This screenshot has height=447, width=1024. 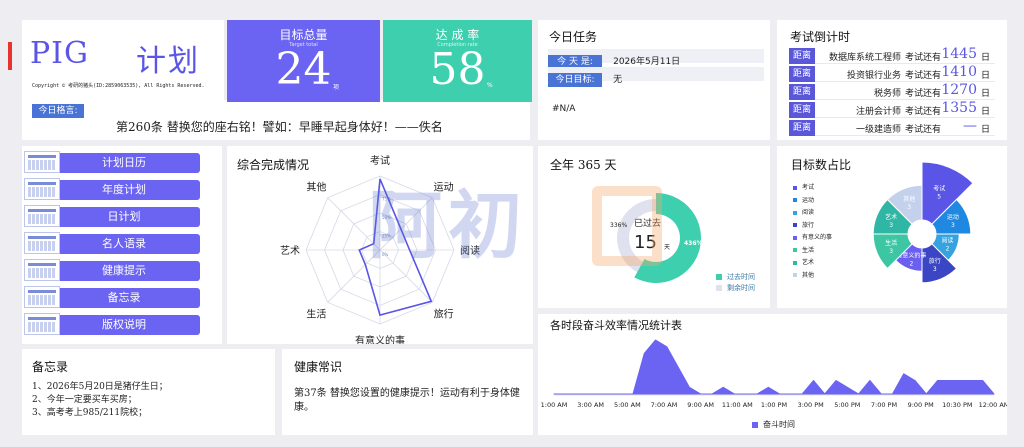 I want to click on radar-ring-label: 50%, so click(x=386, y=217).